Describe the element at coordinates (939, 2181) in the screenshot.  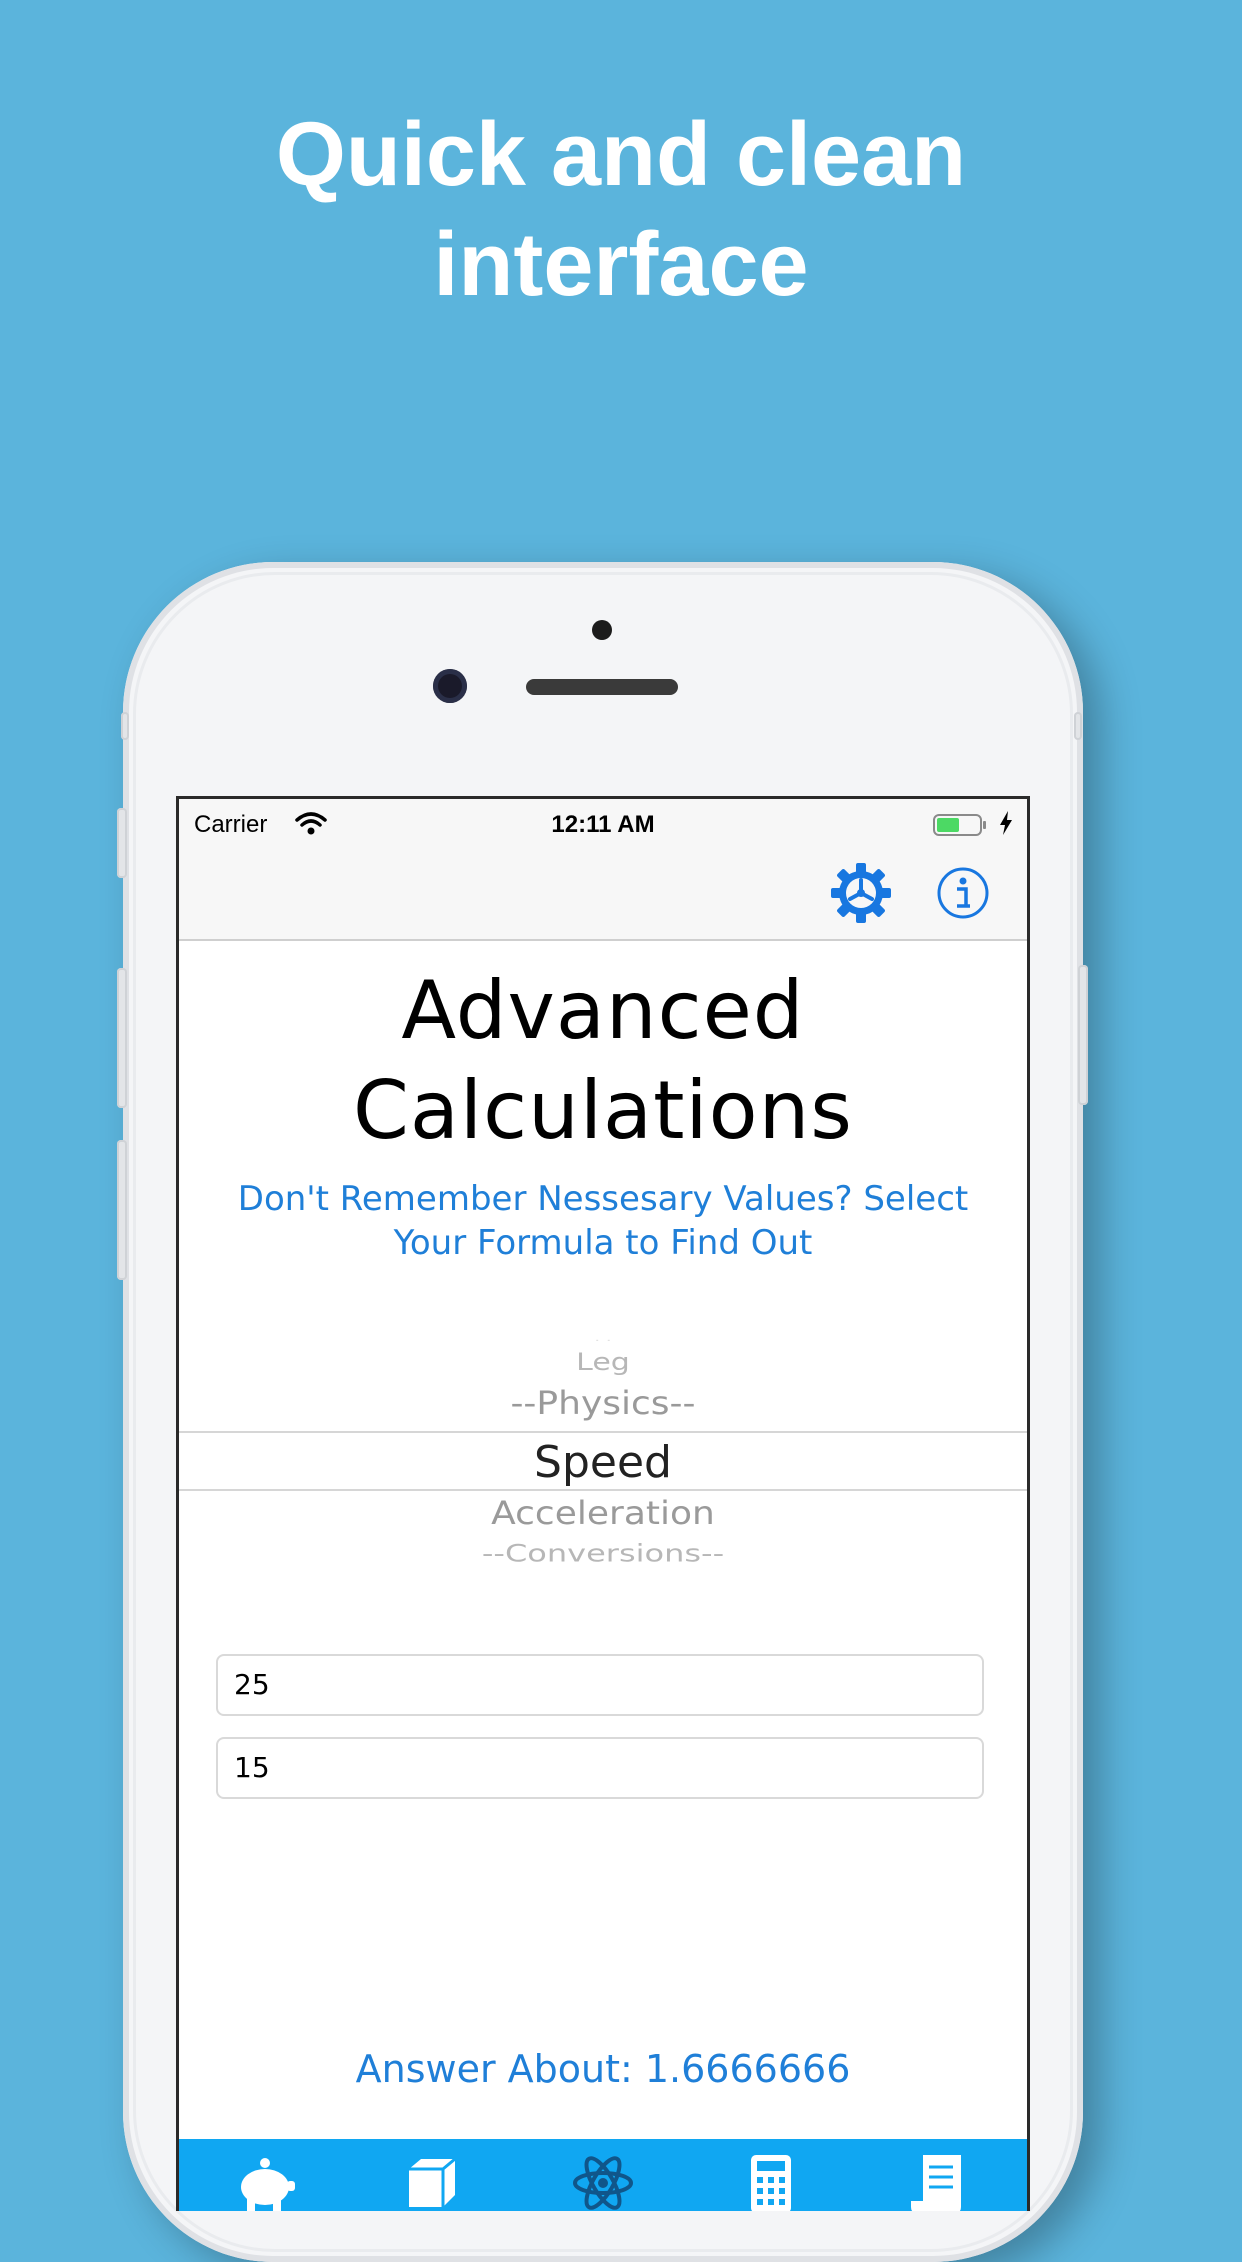
I see `document-icon` at that location.